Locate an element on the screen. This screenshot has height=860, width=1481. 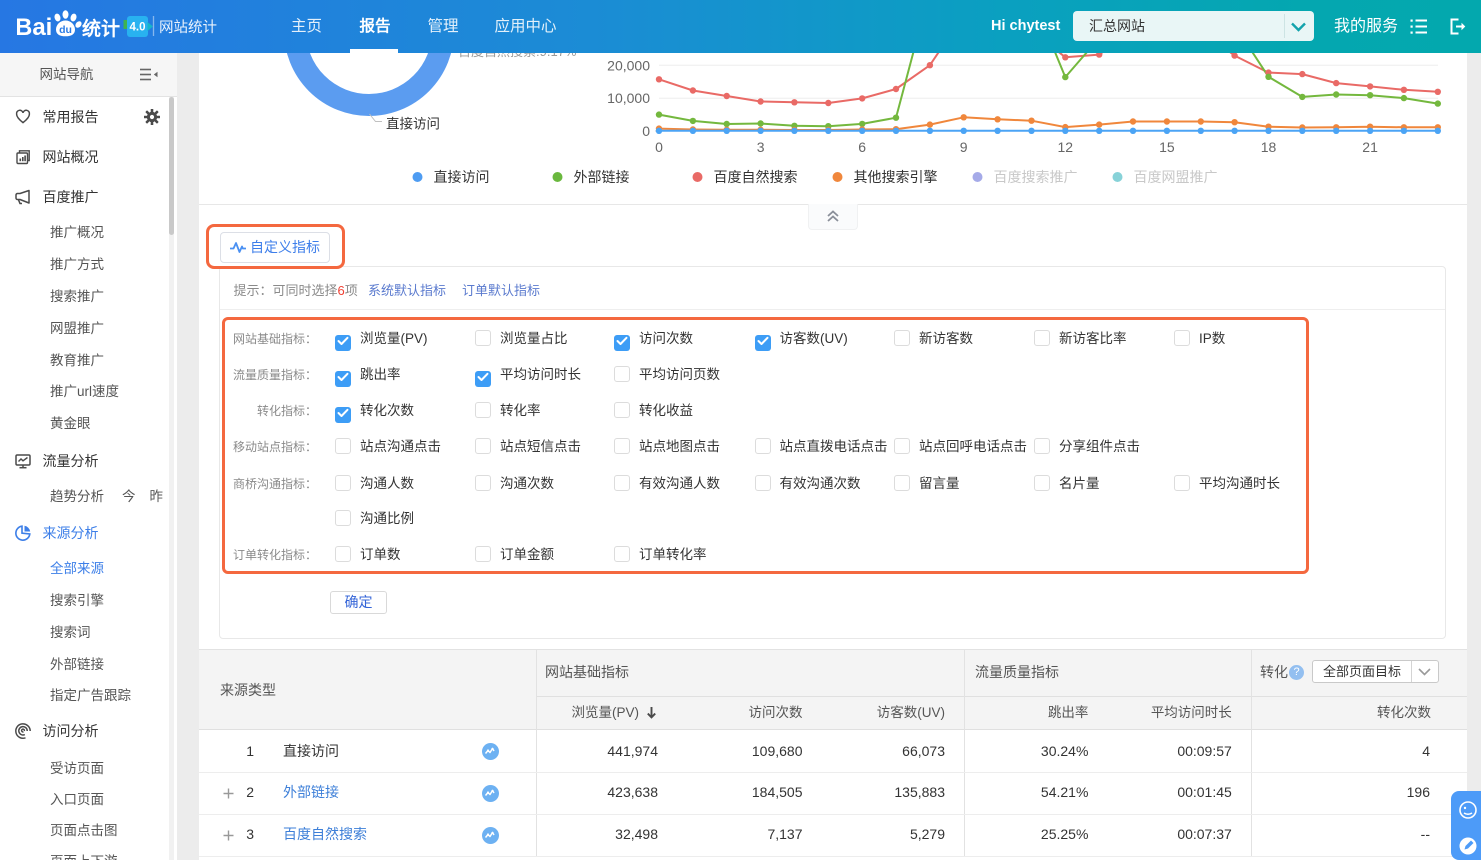
svg-text: 百度网盟推广 is located at coordinates (1176, 177).